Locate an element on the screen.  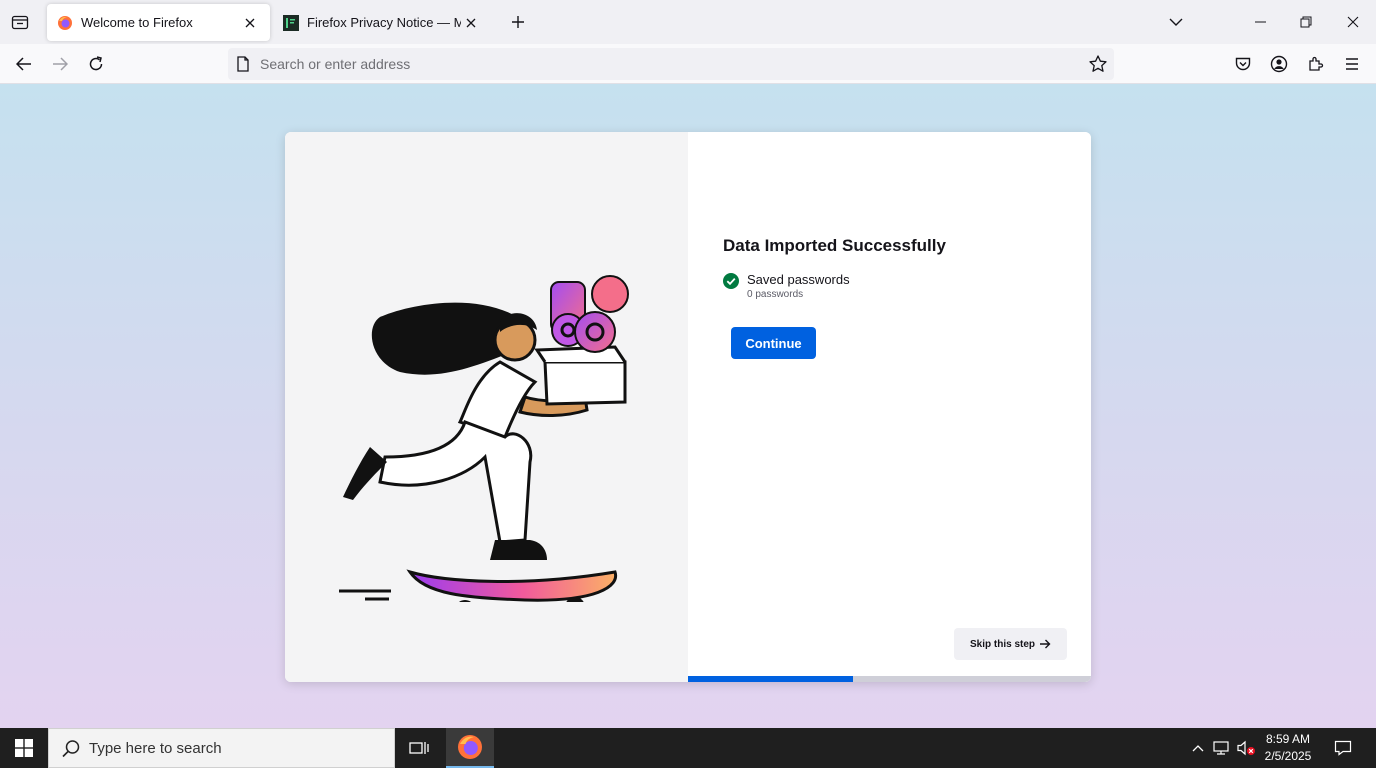
page-icon is located at coordinates (243, 64).